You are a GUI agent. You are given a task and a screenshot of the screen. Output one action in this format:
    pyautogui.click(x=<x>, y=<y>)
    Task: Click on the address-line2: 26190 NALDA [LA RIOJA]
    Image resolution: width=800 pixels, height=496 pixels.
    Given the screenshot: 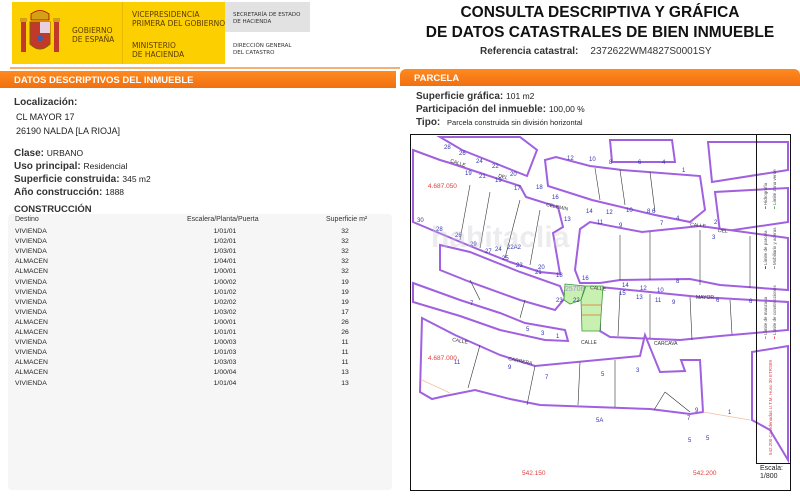 What is the action you would take?
    pyautogui.click(x=68, y=131)
    